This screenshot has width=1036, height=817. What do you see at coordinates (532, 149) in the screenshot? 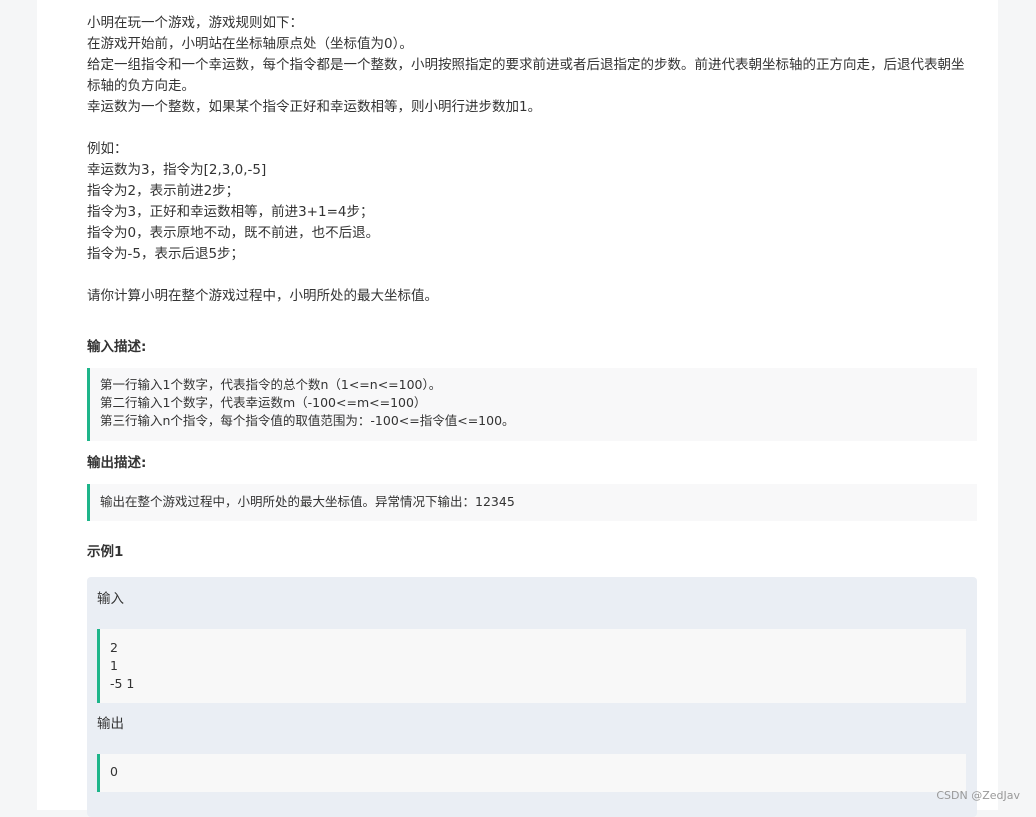
I see `example-line: 例如：` at bounding box center [532, 149].